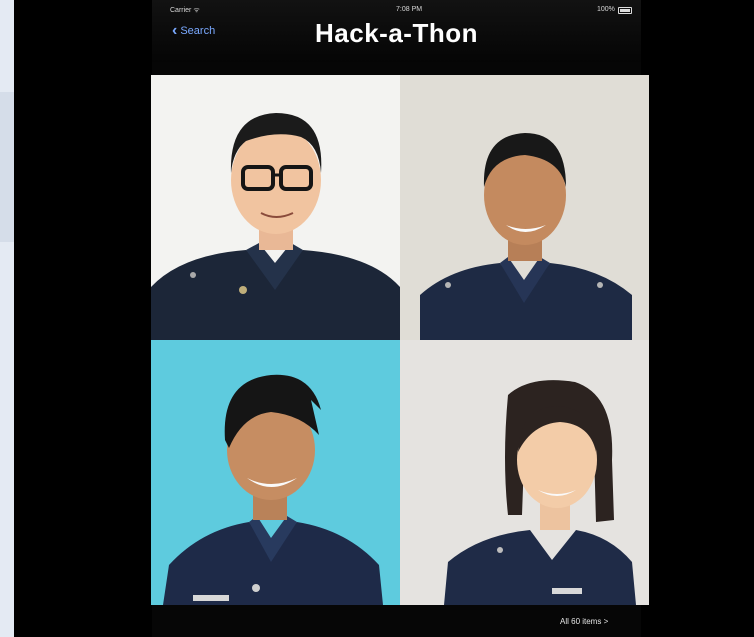 The image size is (754, 637). Describe the element at coordinates (625, 10) in the screenshot. I see `battery-icon` at that location.